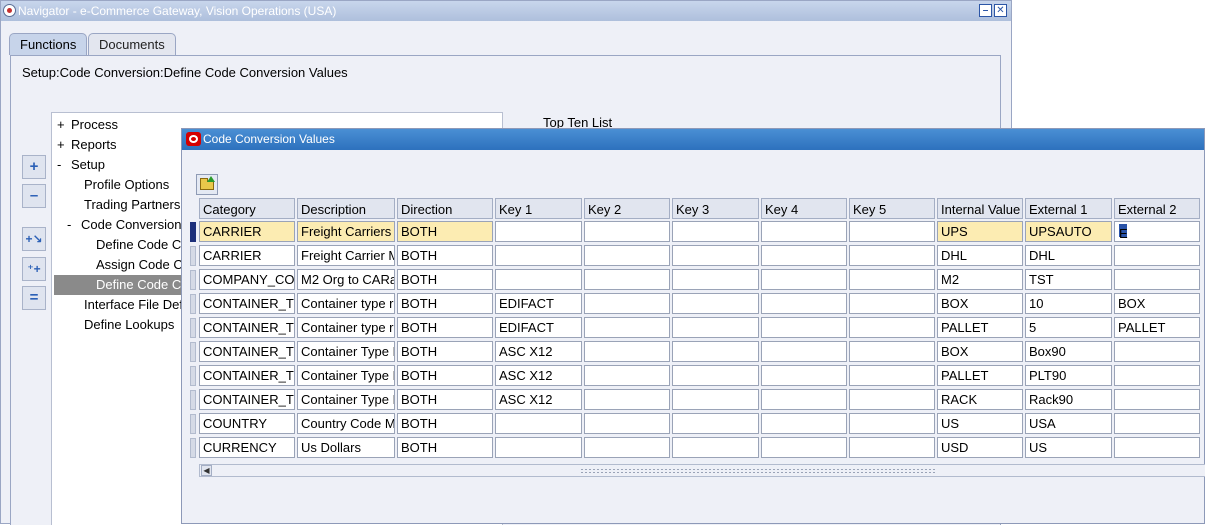  Describe the element at coordinates (121, 285) in the screenshot. I see `tree-item-define-code-values: Define Code Co` at that location.